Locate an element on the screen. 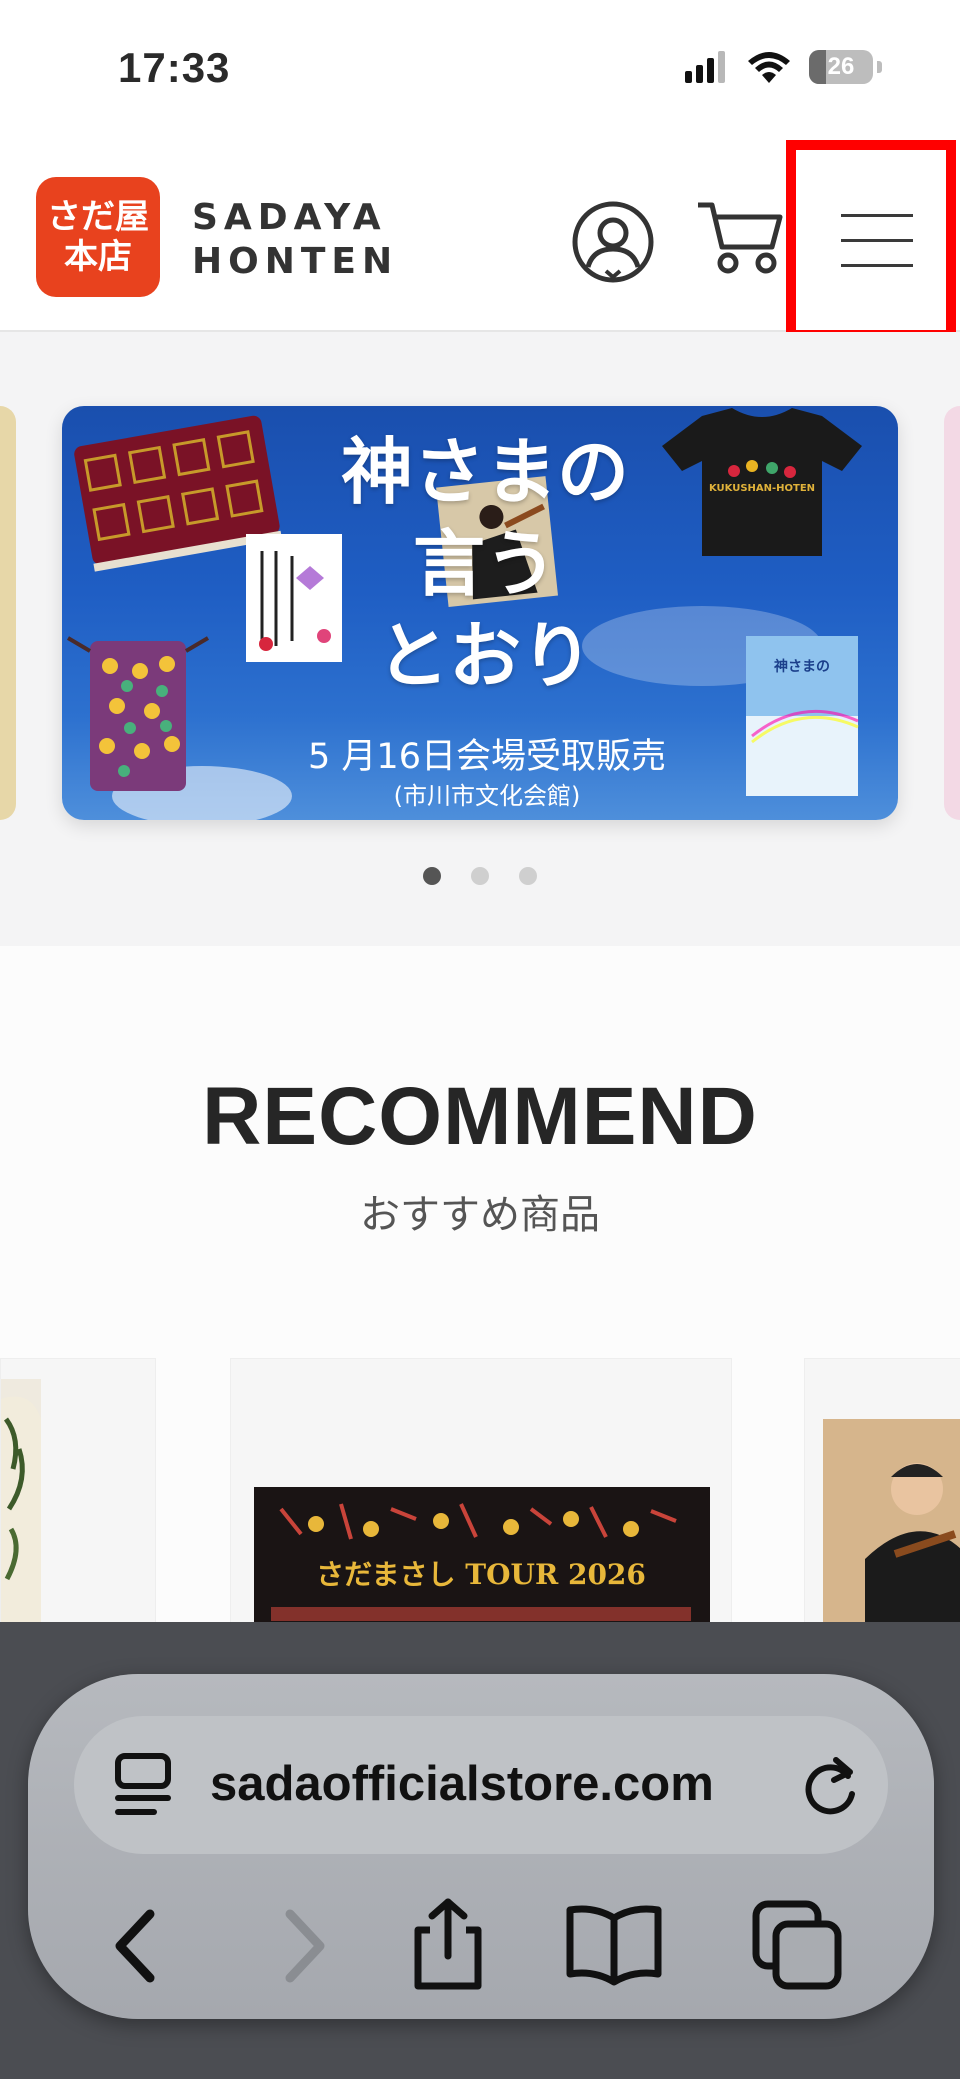  product-image: さだまさし TOUR 2026 is located at coordinates (482, 1573).